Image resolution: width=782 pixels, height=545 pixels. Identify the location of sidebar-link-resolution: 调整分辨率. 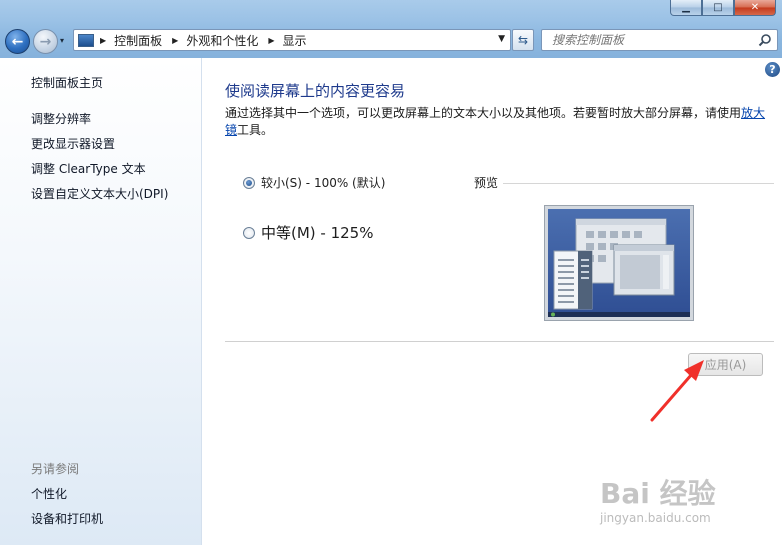
(61, 118).